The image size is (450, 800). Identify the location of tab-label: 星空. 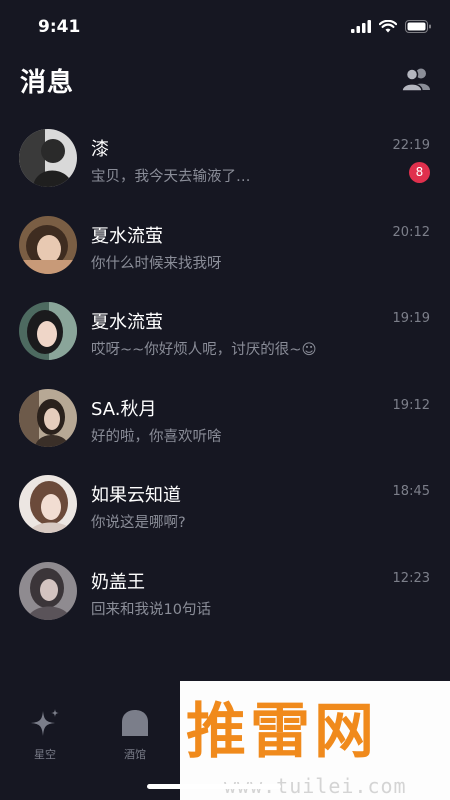
(45, 754).